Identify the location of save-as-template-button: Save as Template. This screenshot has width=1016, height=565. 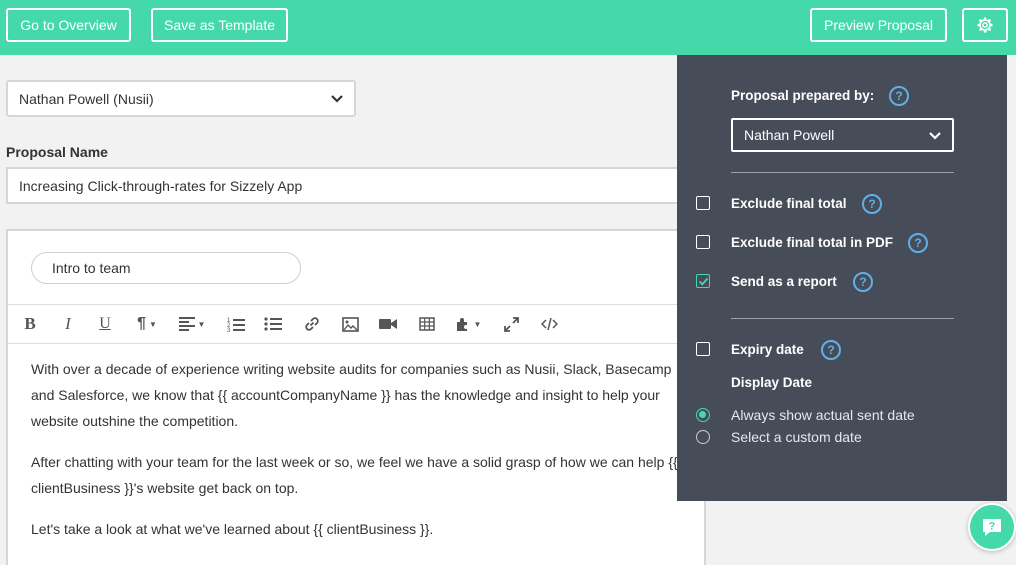
(219, 25).